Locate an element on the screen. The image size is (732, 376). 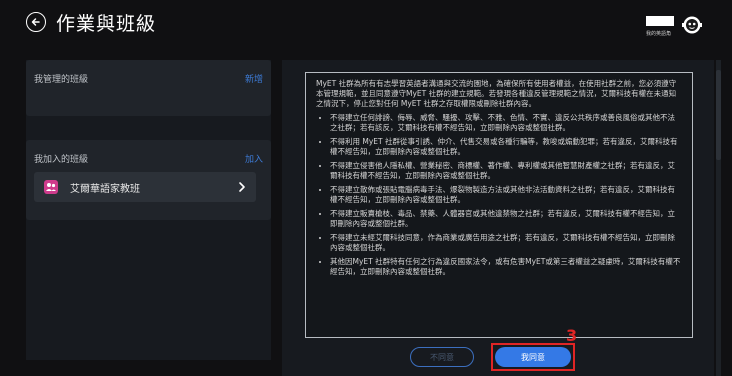
scrollbar-thumb is located at coordinates (718, 115).